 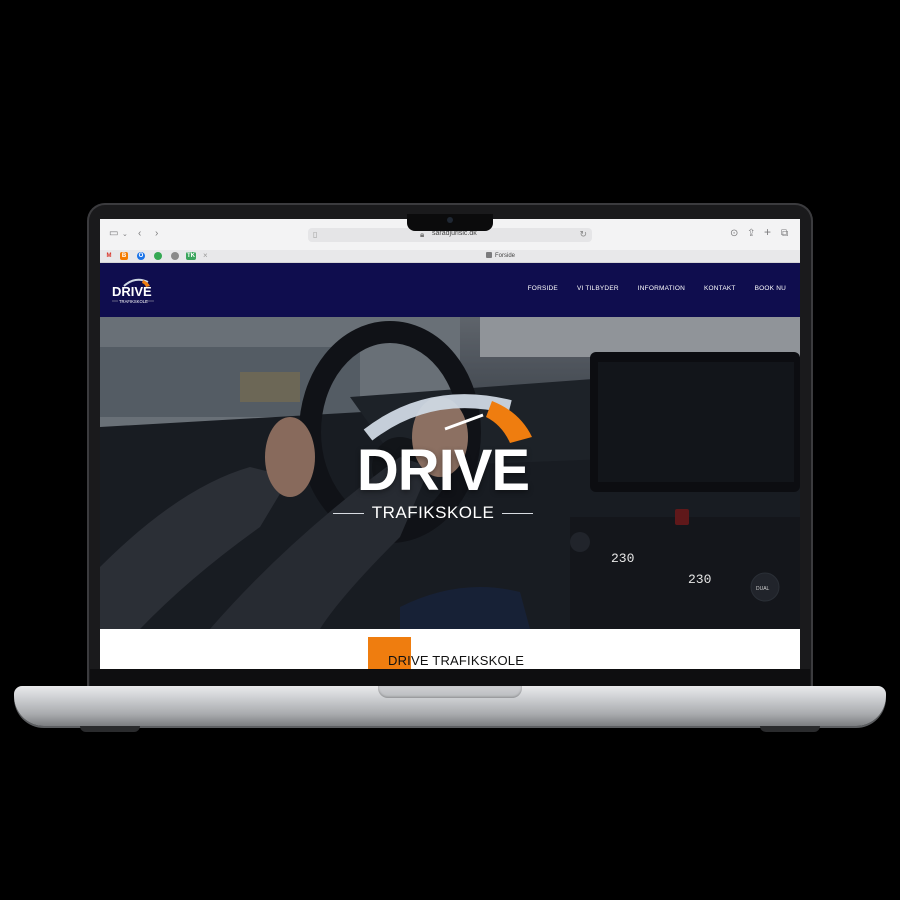 What do you see at coordinates (784, 234) in the screenshot?
I see `tab-overview-icon: ⧉` at bounding box center [784, 234].